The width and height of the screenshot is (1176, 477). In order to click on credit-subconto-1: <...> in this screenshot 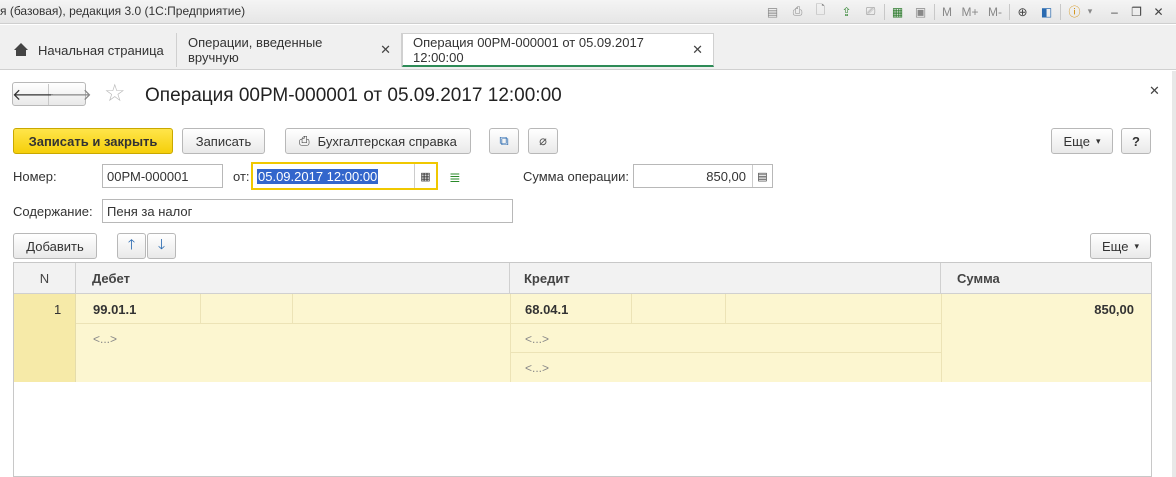, I will do `click(537, 339)`.